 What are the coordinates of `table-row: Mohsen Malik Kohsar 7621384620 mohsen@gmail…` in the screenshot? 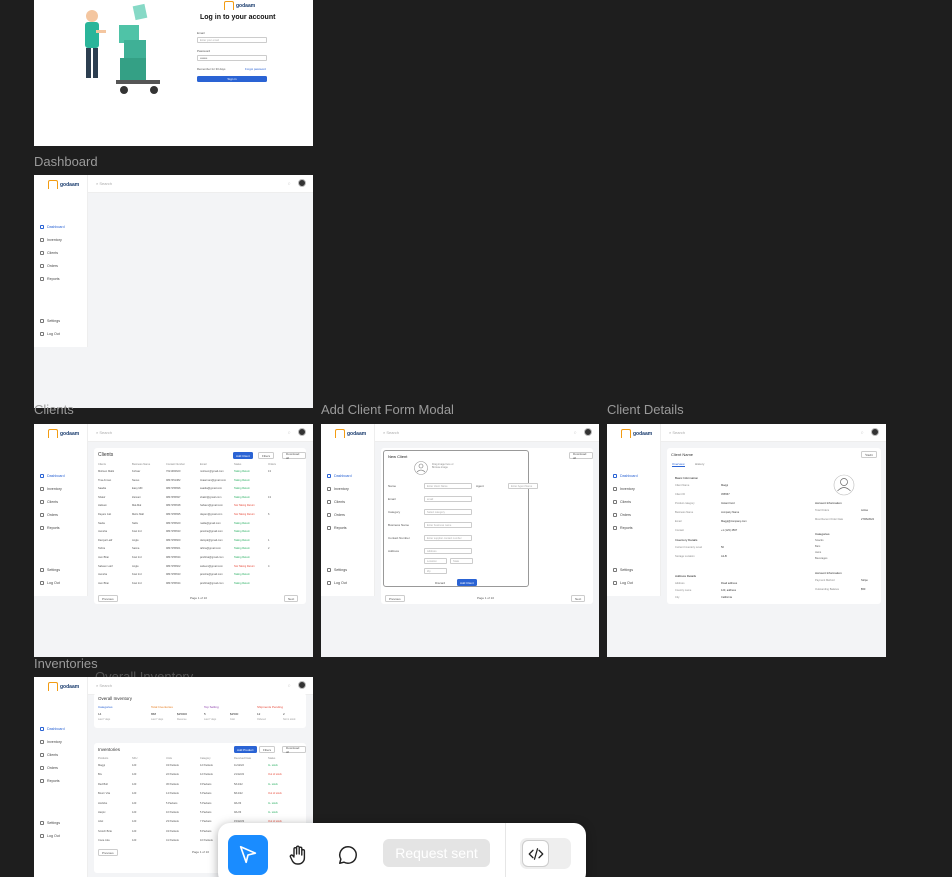 It's located at (200, 471).